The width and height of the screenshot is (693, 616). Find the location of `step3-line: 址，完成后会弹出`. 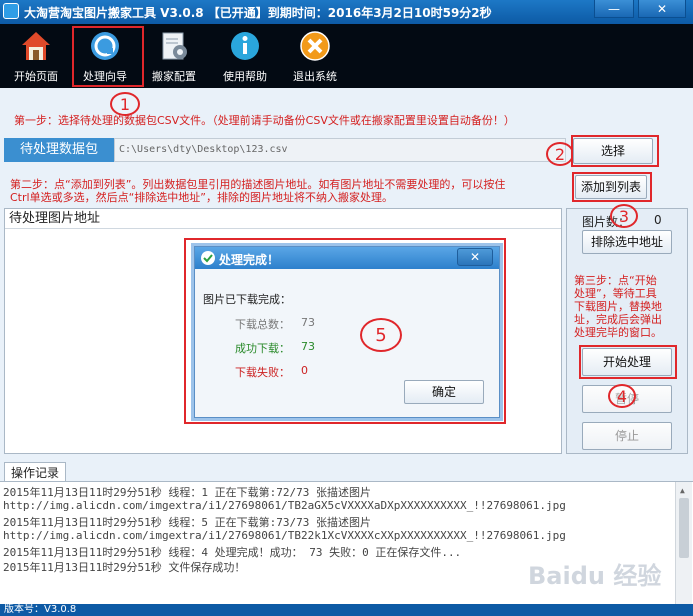

step3-line: 址，完成后会弹出 is located at coordinates (618, 319).